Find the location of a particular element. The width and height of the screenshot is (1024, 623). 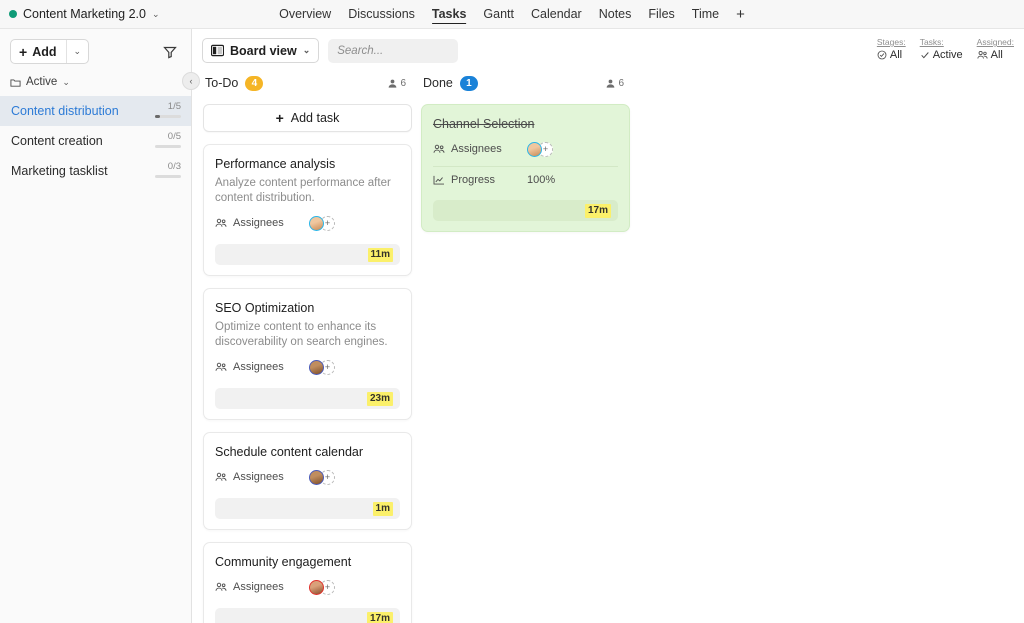

progress-value: 100% is located at coordinates (541, 179).